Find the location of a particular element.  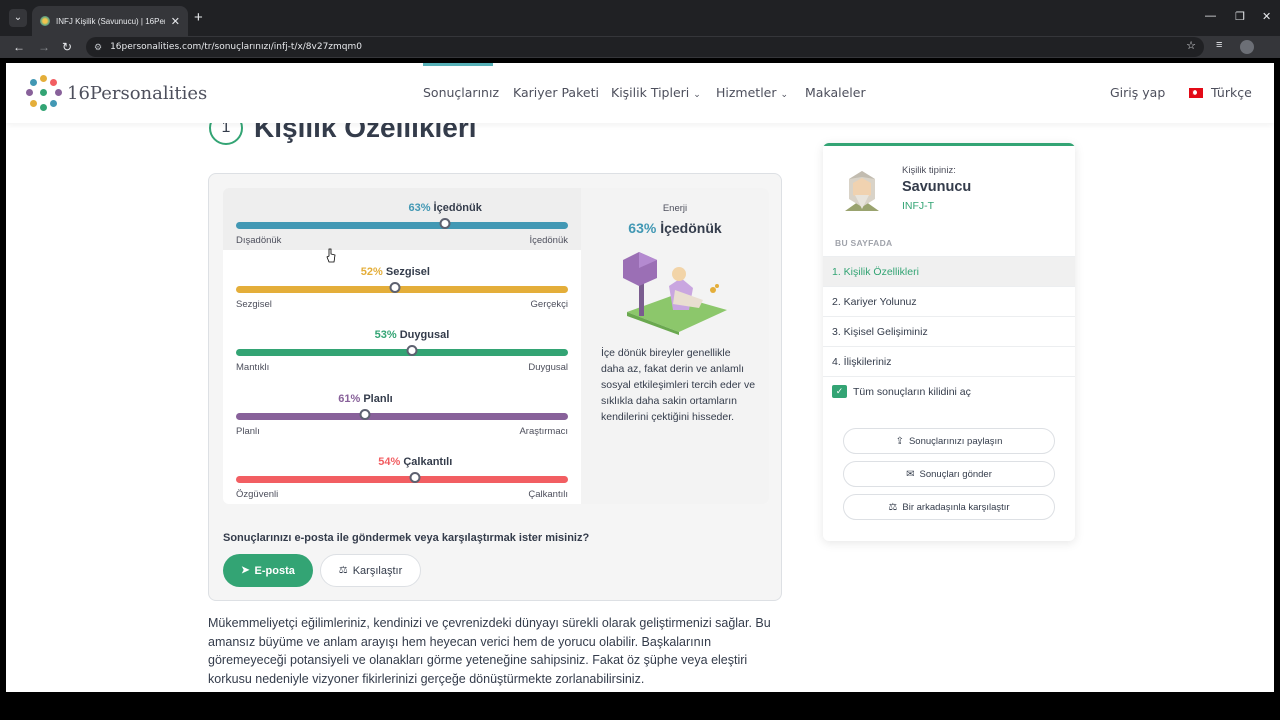

sidebar-item-growth: 3. Kişisel Gelişiminiz is located at coordinates (949, 331).